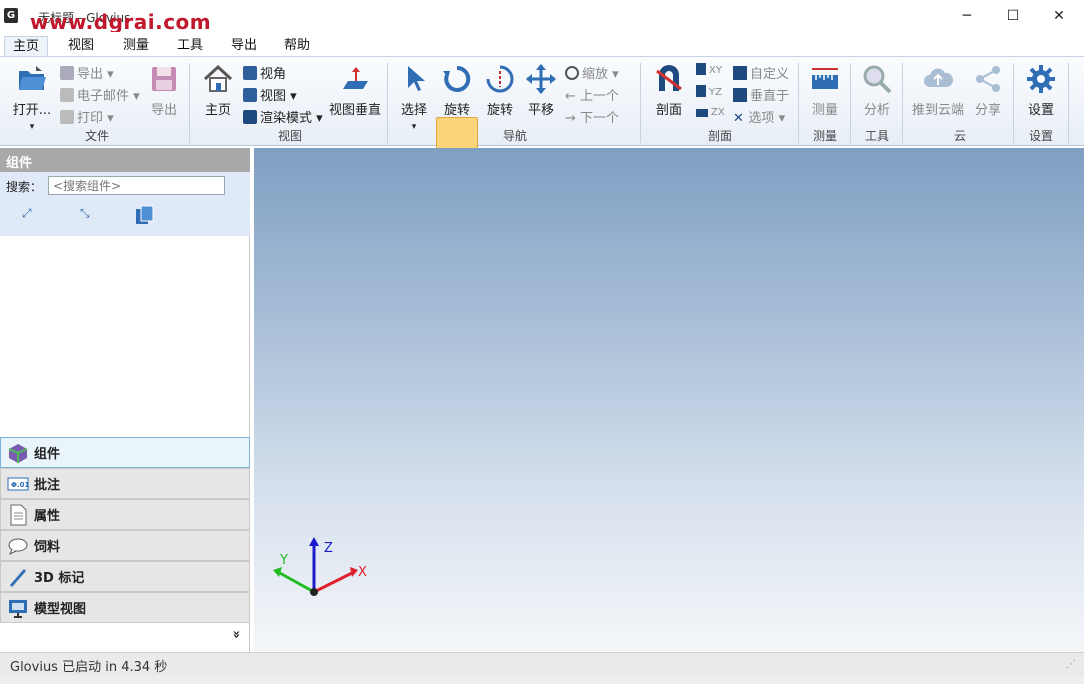  Describe the element at coordinates (938, 90) in the screenshot. I see `push-to-cloud-button: 推到云端` at that location.